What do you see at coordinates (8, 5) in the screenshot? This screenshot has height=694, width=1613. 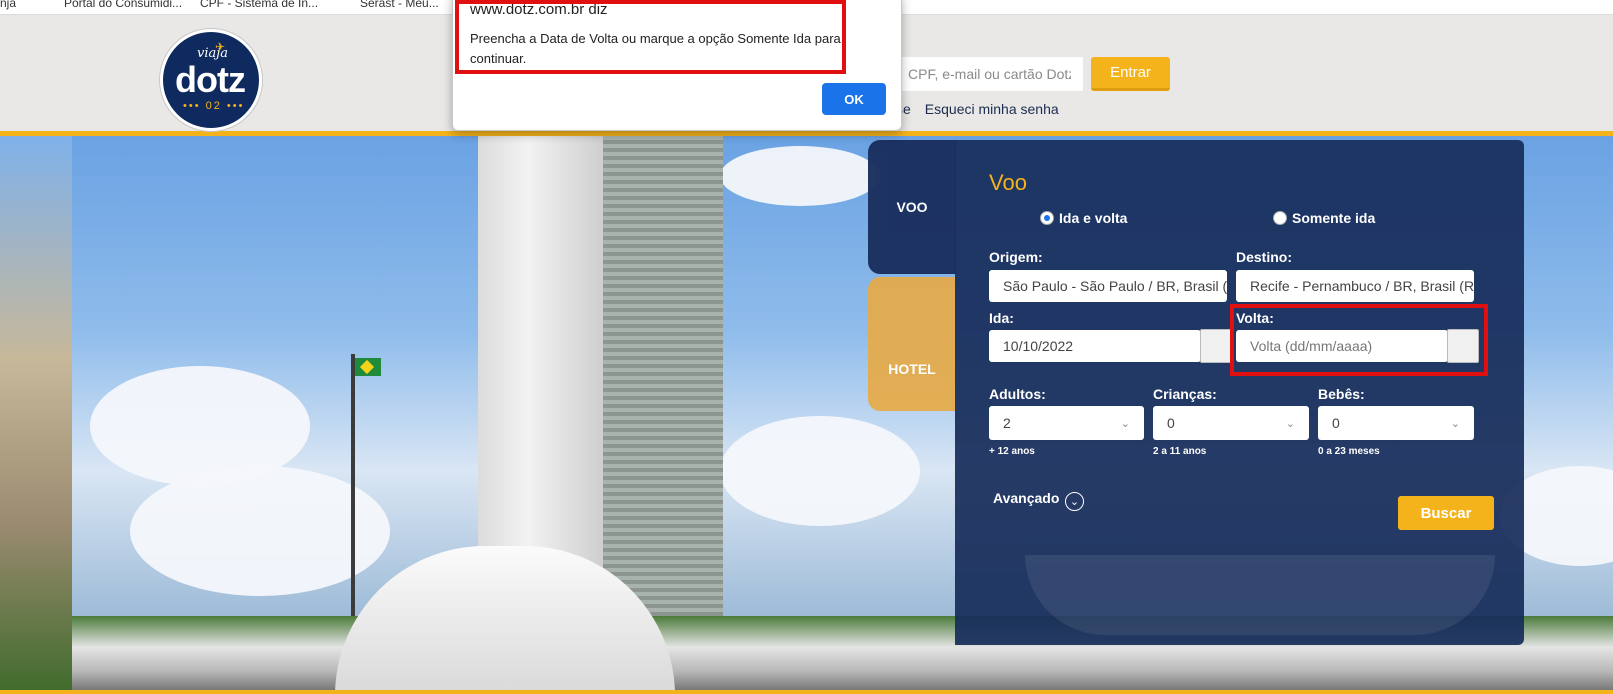 I see `bookmark-item: nja` at bounding box center [8, 5].